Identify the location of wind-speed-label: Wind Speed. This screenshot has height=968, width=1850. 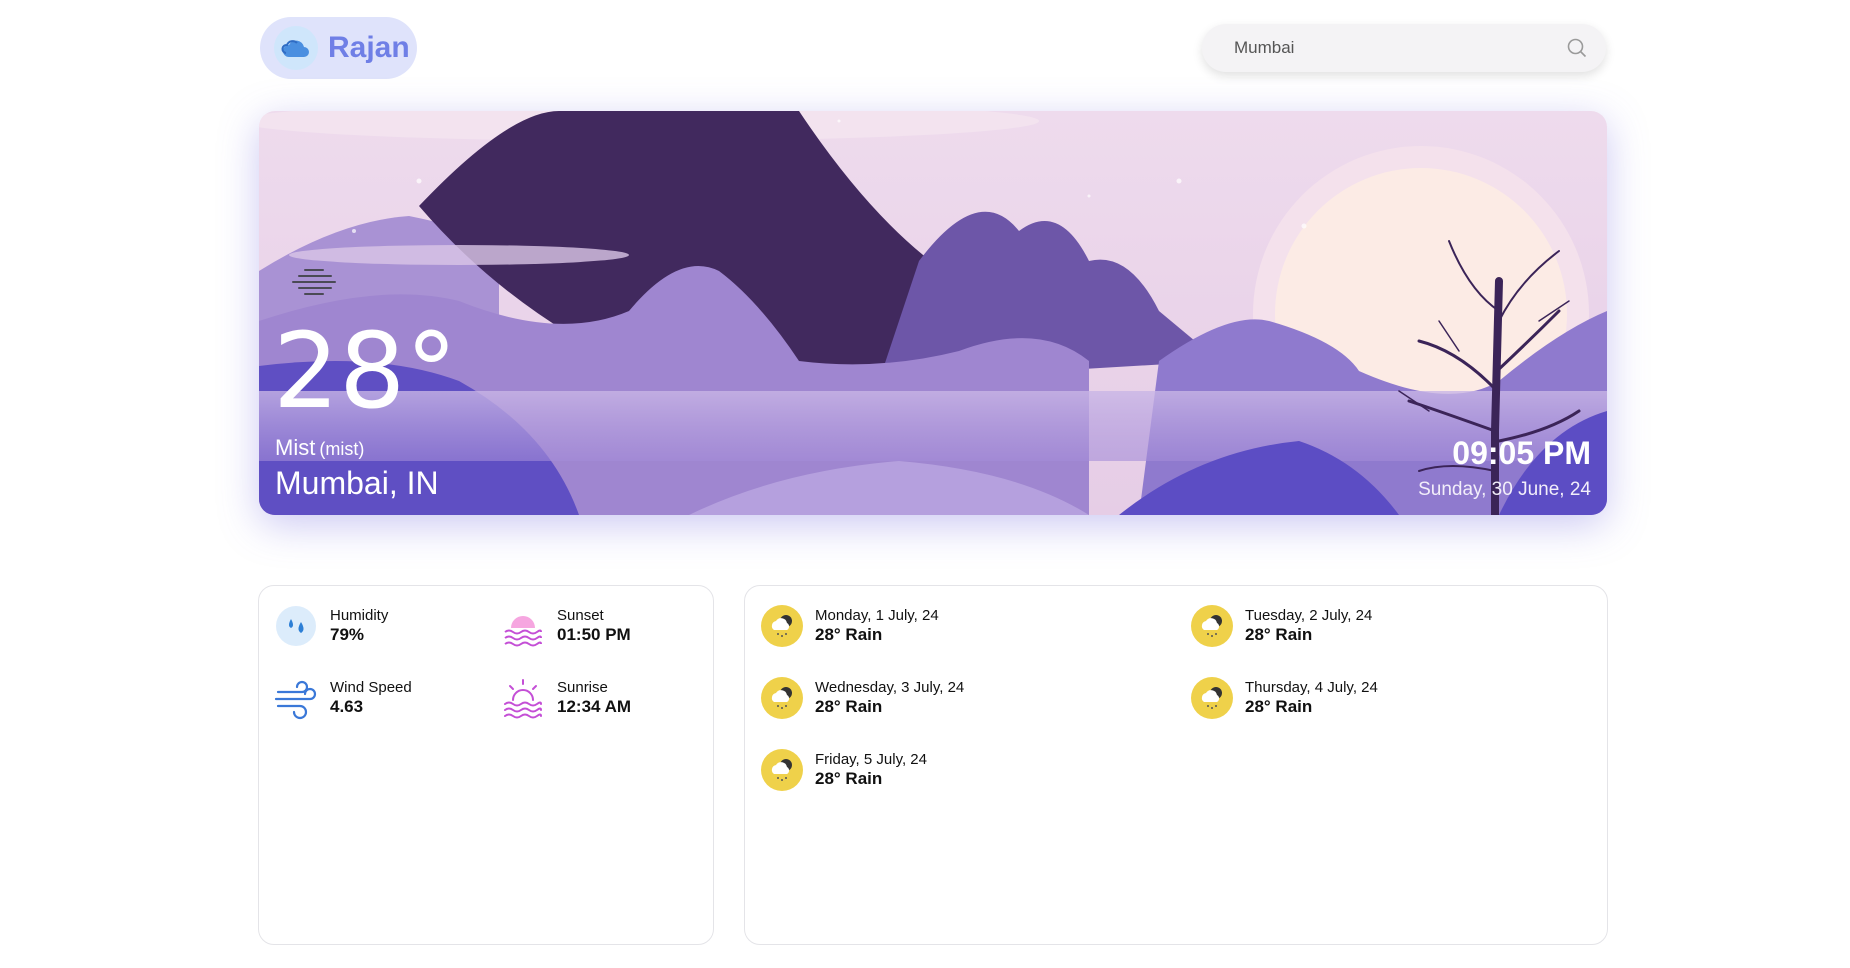
(371, 687).